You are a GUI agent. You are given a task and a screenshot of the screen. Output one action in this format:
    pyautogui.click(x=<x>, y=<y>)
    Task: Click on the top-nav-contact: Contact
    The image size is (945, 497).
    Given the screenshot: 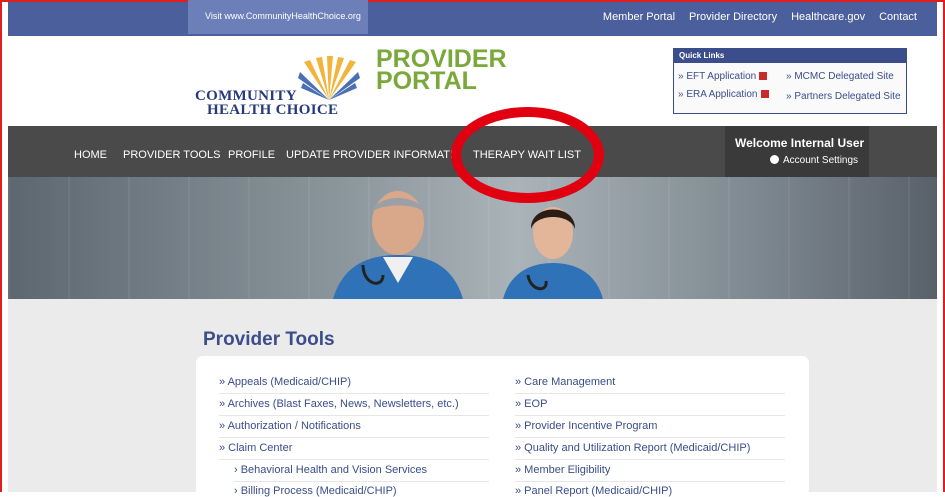 What is the action you would take?
    pyautogui.click(x=898, y=17)
    